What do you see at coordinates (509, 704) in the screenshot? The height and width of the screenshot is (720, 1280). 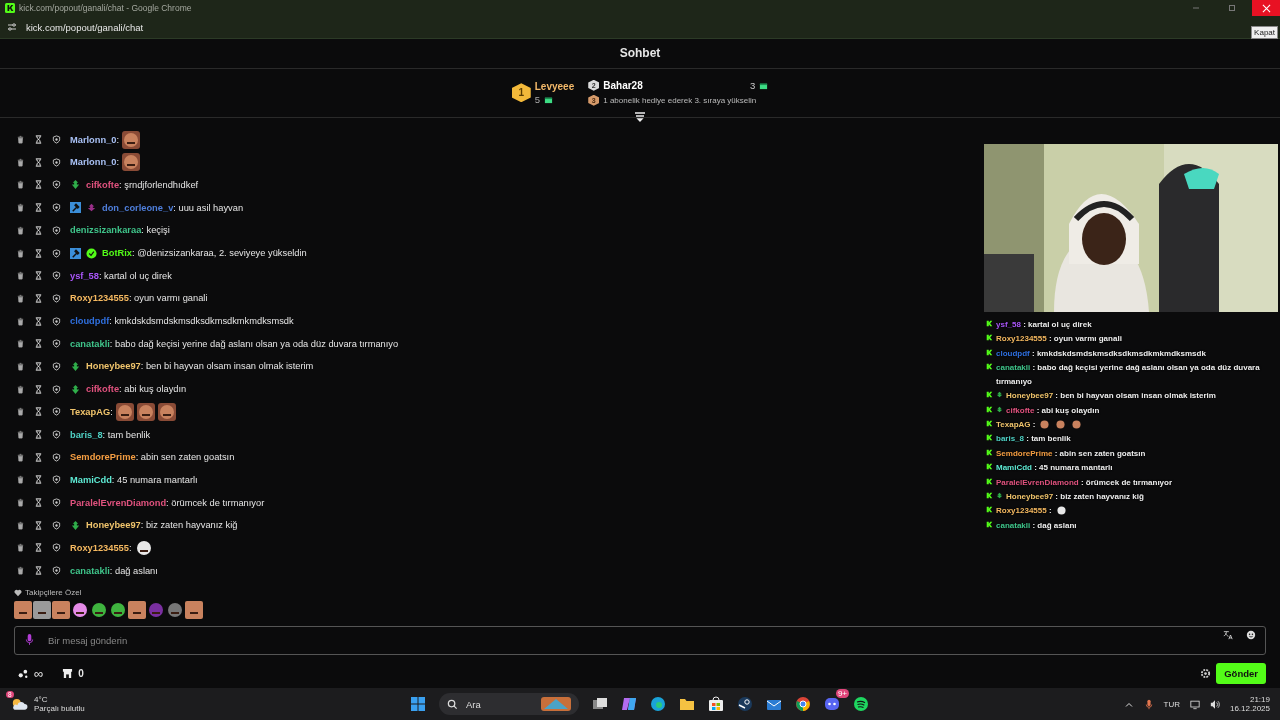 I see `taskbar-search: Ara` at bounding box center [509, 704].